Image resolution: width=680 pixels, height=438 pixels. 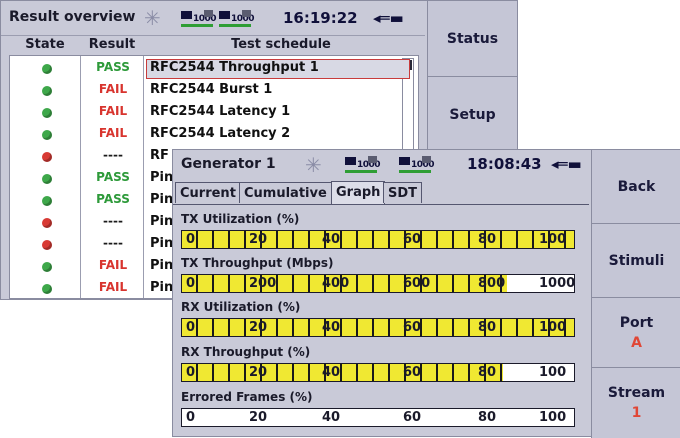 What do you see at coordinates (358, 192) in the screenshot?
I see `tab-graph: Graph` at bounding box center [358, 192].